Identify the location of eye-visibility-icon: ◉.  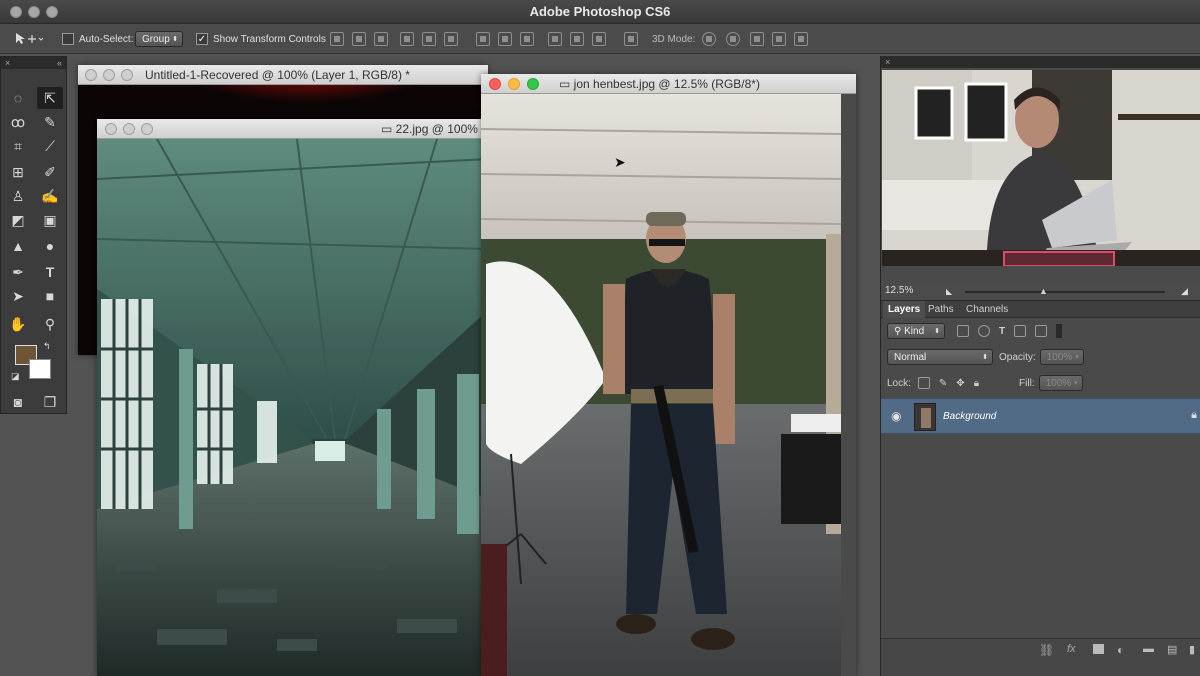
(896, 416).